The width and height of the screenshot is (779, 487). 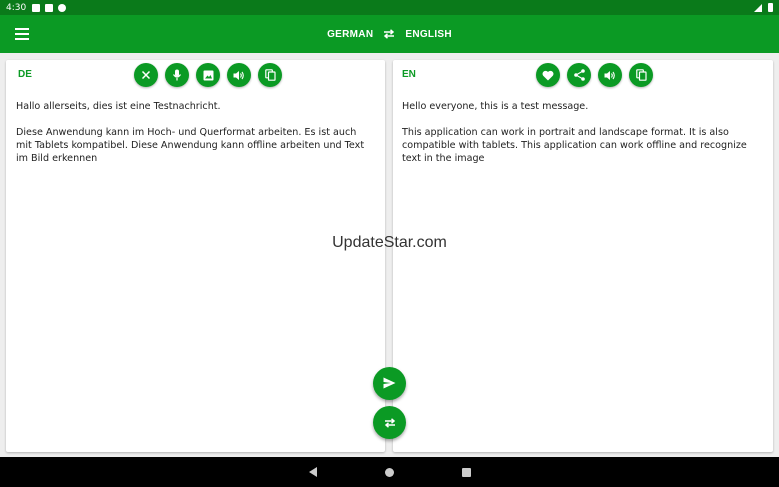 I want to click on app-bar: GERMAN ENGLISH, so click(x=389, y=34).